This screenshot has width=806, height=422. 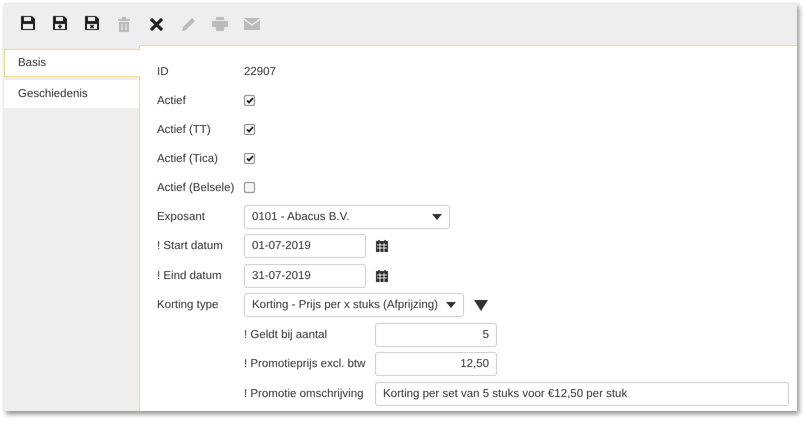 What do you see at coordinates (436, 334) in the screenshot?
I see `input-field: 5` at bounding box center [436, 334].